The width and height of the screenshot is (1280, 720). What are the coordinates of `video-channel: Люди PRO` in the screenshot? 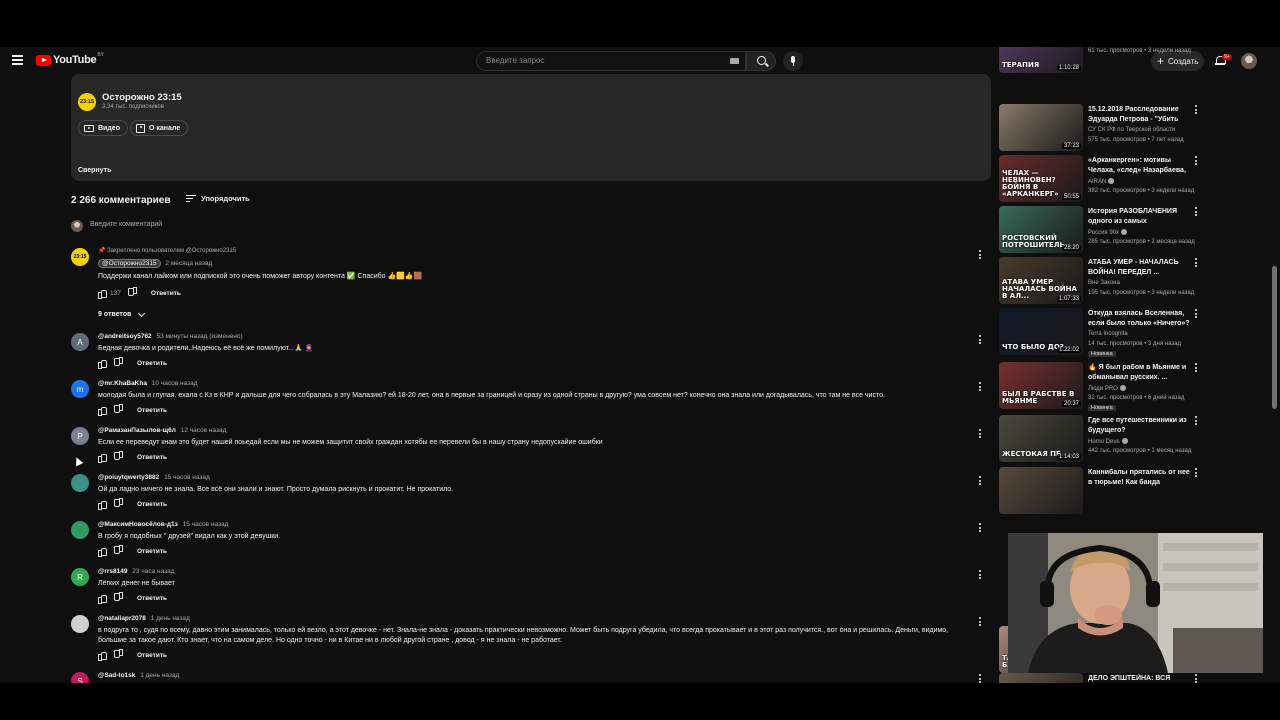 It's located at (1107, 388).